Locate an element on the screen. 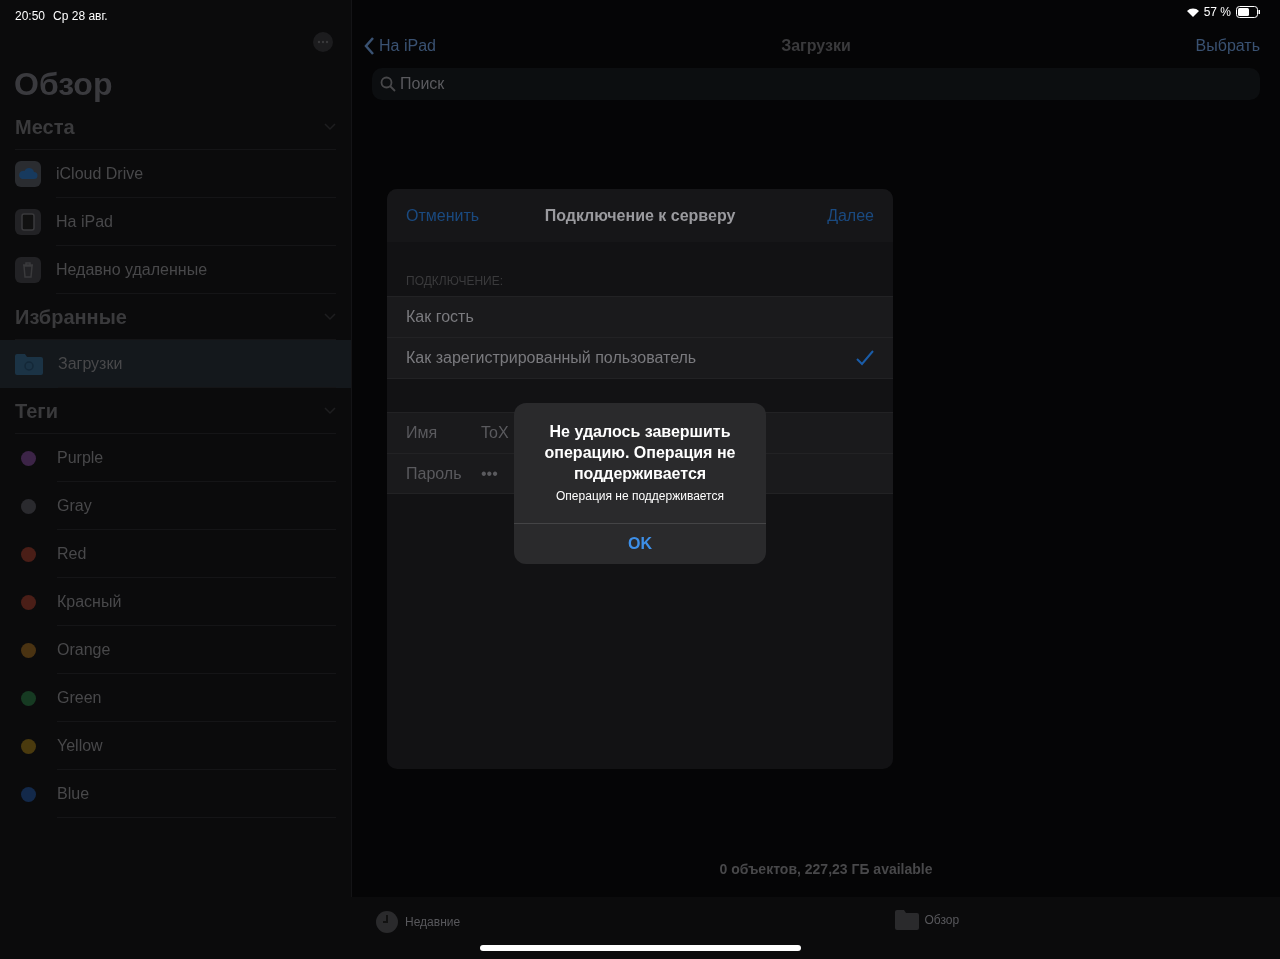 This screenshot has width=1280, height=959. more-icon is located at coordinates (323, 42).